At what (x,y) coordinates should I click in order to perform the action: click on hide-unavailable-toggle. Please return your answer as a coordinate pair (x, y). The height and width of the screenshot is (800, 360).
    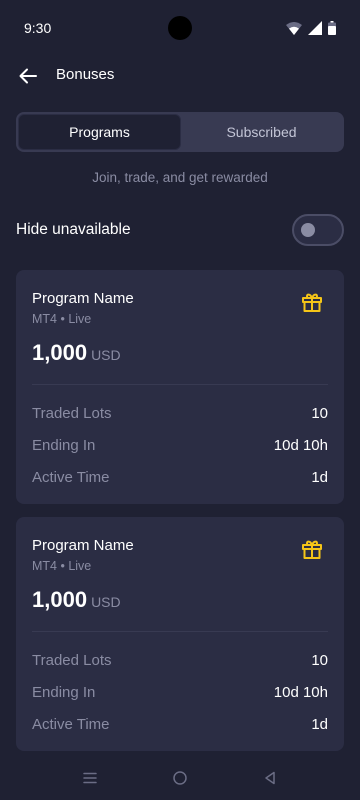
    Looking at the image, I should click on (318, 230).